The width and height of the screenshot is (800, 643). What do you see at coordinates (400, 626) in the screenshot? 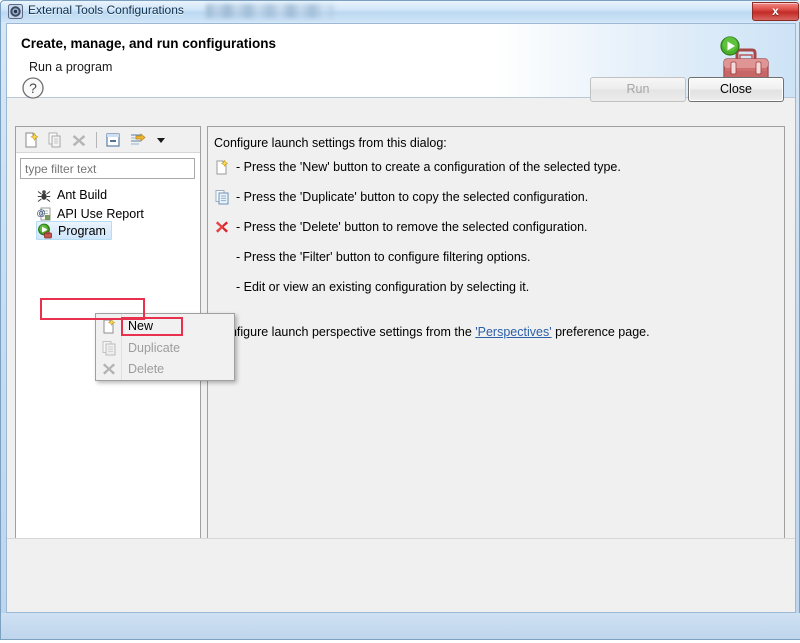
I see `window-bottom-strip` at bounding box center [400, 626].